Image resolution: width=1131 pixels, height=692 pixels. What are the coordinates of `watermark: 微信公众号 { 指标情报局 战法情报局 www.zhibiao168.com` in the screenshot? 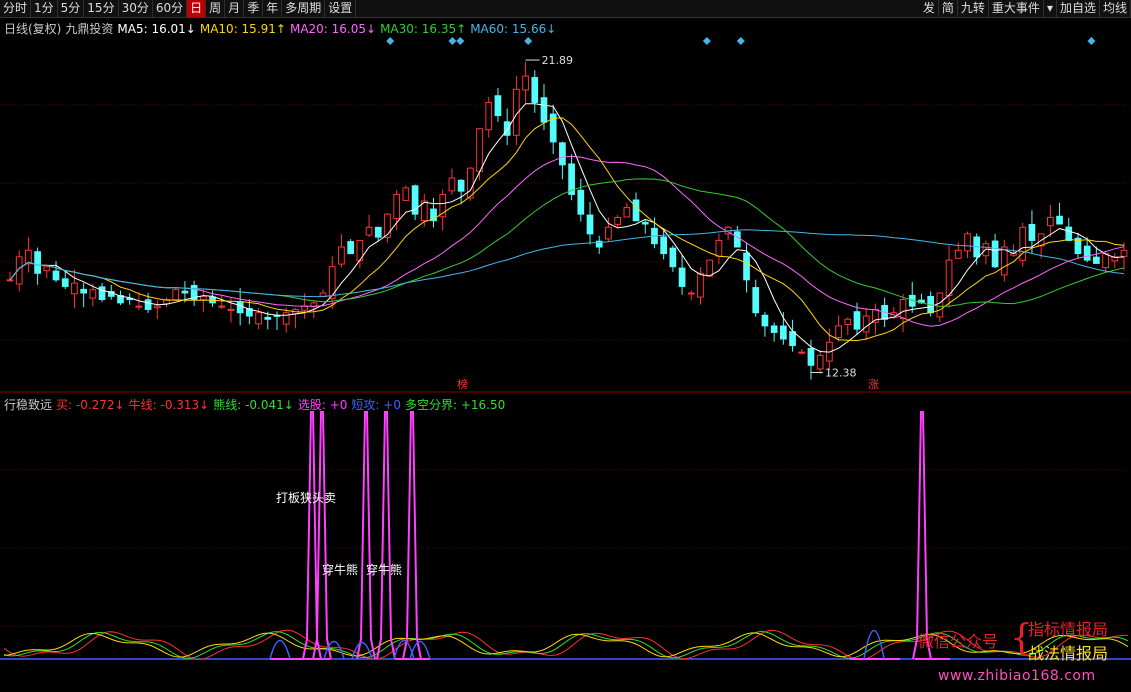 It's located at (1024, 653).